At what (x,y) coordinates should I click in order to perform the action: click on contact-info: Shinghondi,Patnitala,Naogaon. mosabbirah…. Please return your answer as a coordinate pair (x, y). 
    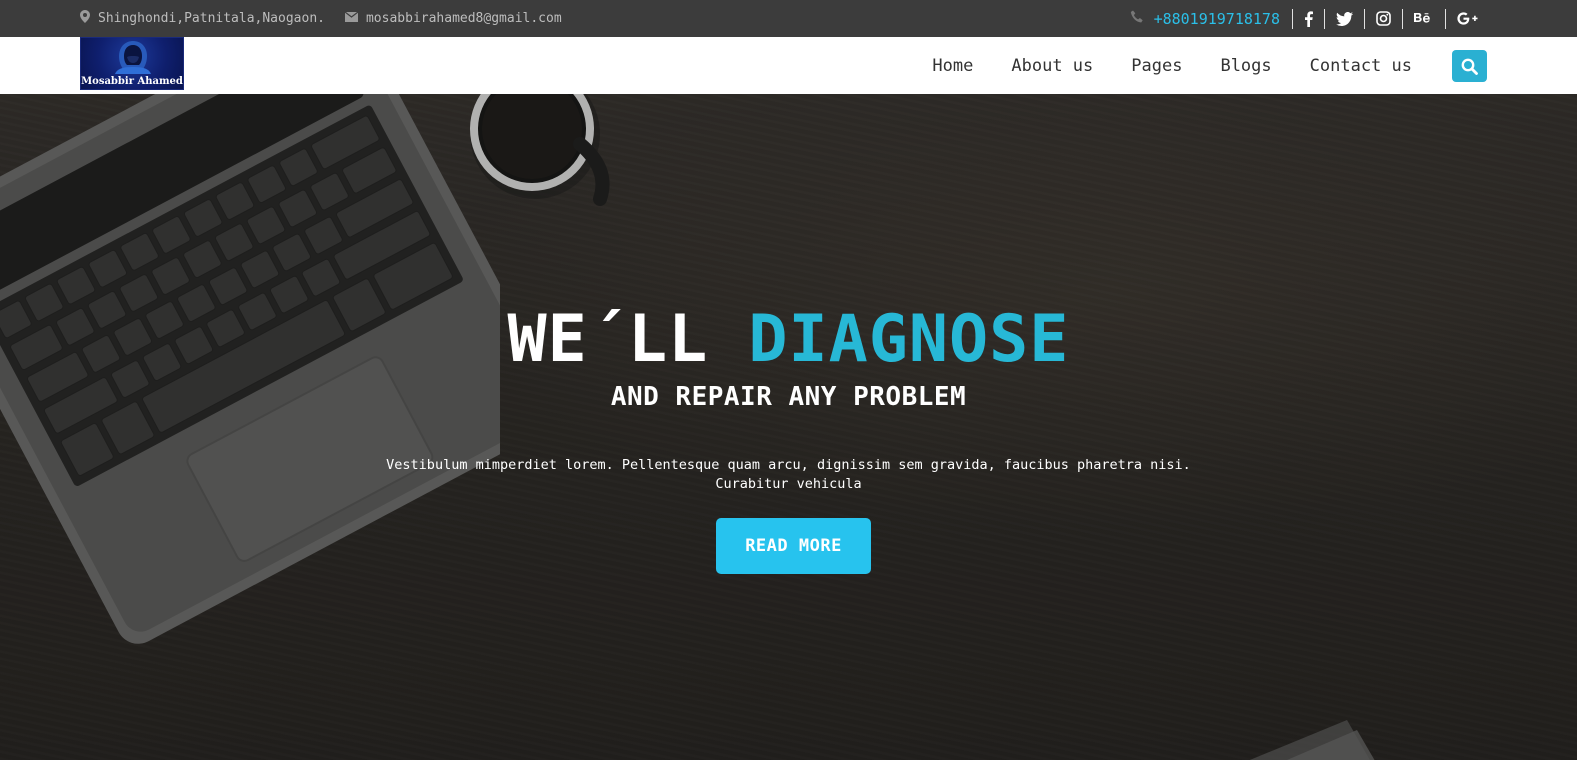
    Looking at the image, I should click on (331, 18).